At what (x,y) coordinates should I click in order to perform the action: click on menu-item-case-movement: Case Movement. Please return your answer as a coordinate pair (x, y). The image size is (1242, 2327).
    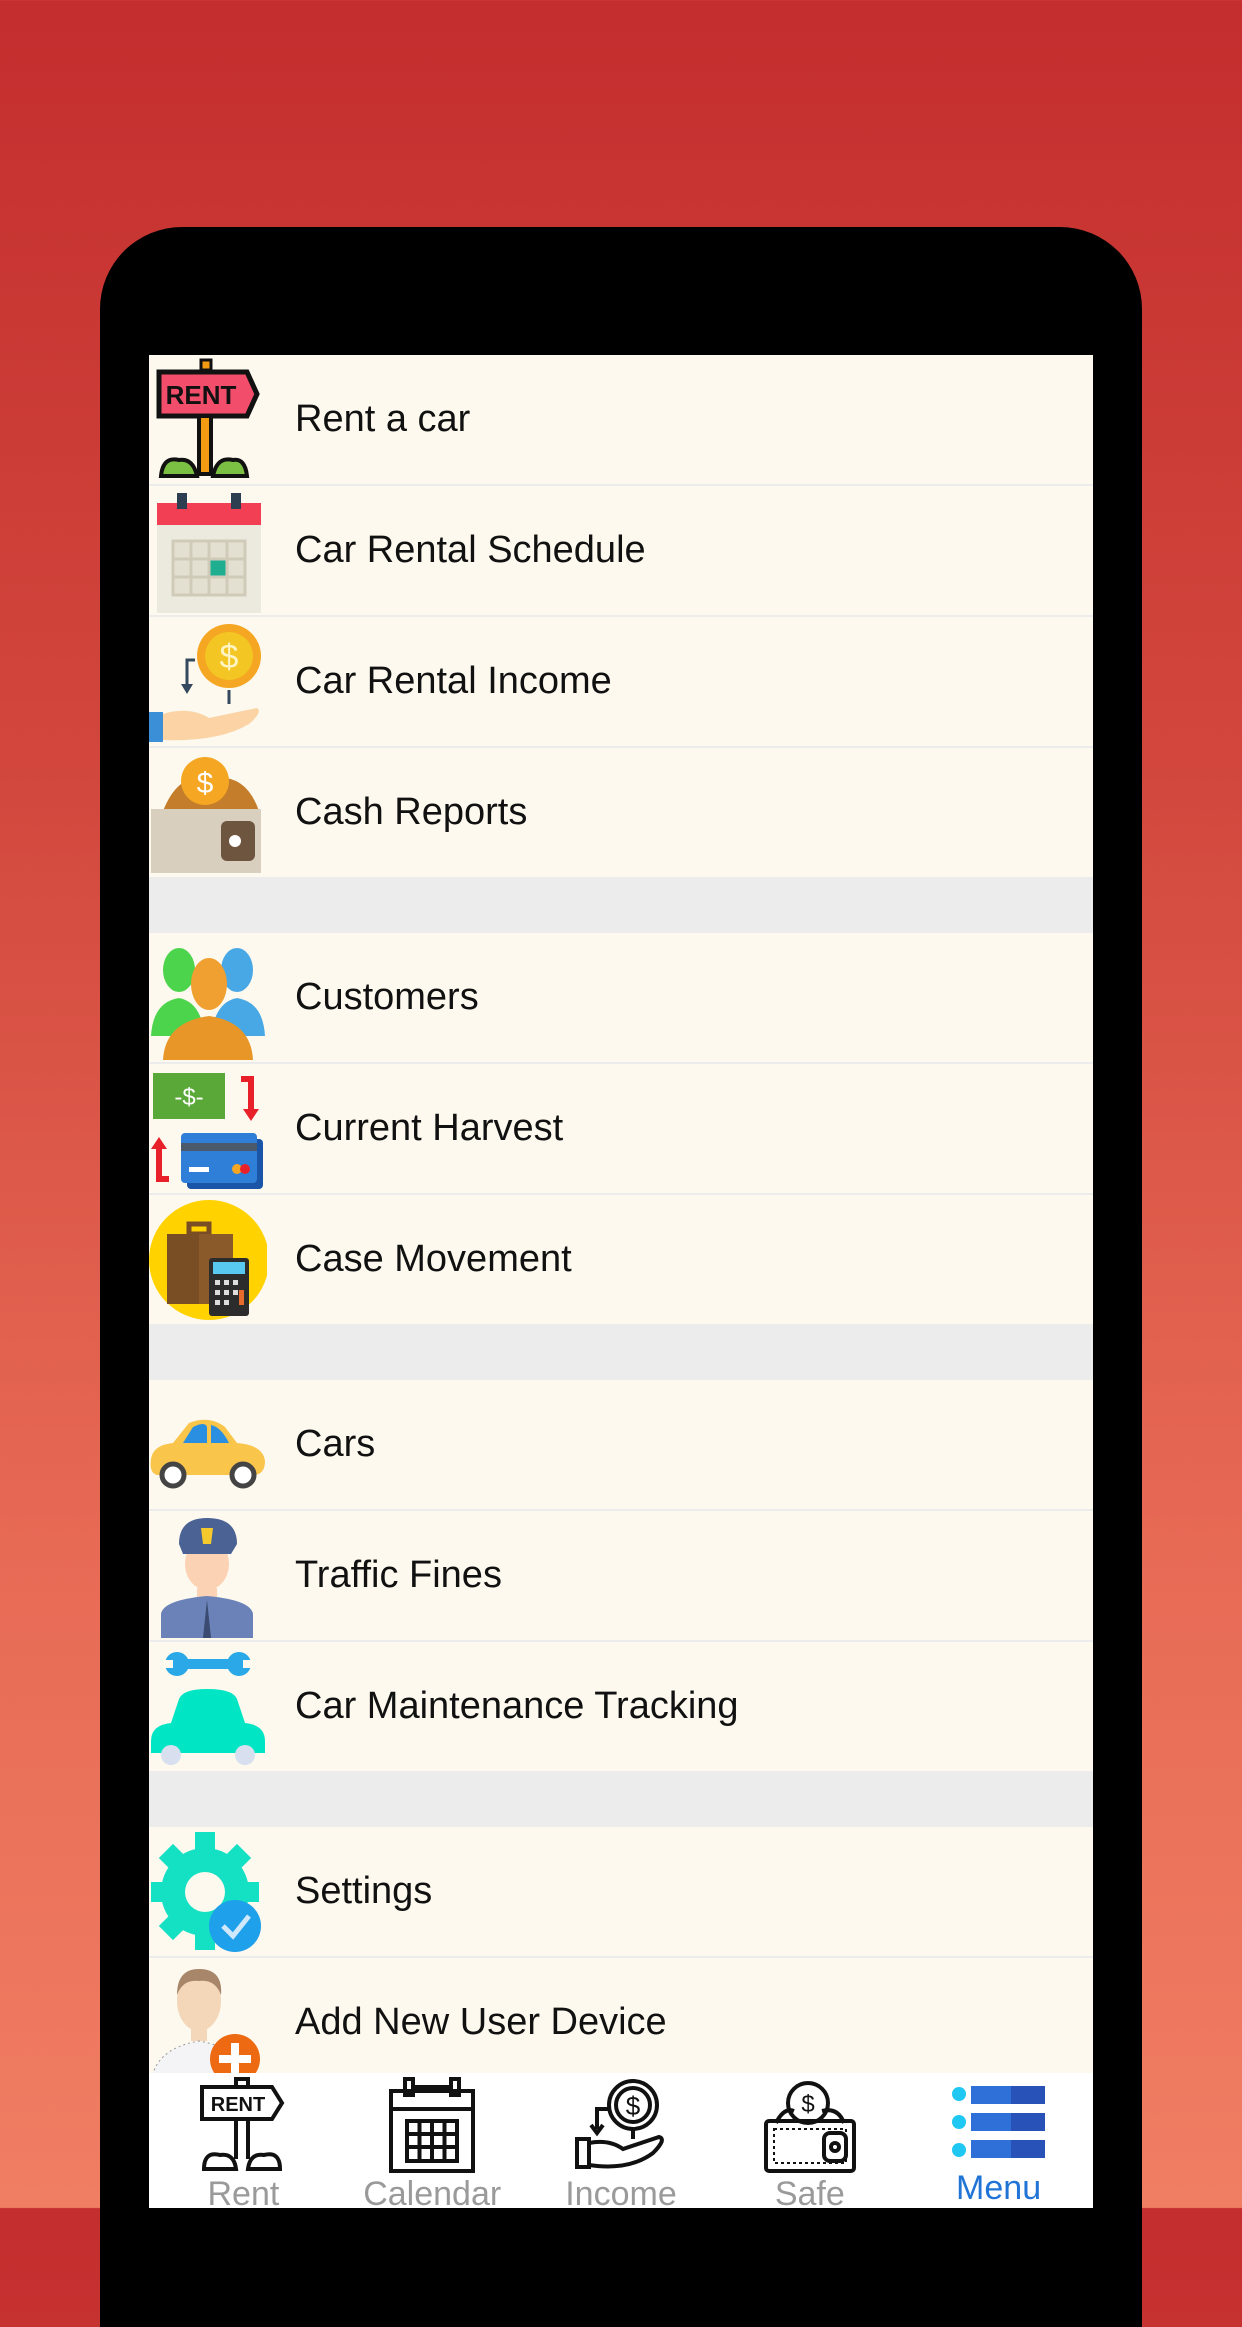
    Looking at the image, I should click on (621, 1260).